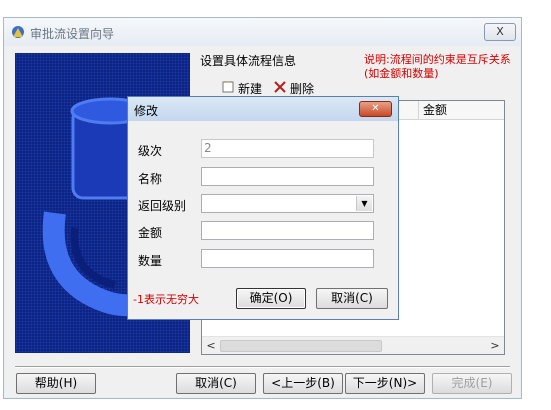 The width and height of the screenshot is (551, 410). Describe the element at coordinates (287, 203) in the screenshot. I see `return-level-select: ▼` at that location.